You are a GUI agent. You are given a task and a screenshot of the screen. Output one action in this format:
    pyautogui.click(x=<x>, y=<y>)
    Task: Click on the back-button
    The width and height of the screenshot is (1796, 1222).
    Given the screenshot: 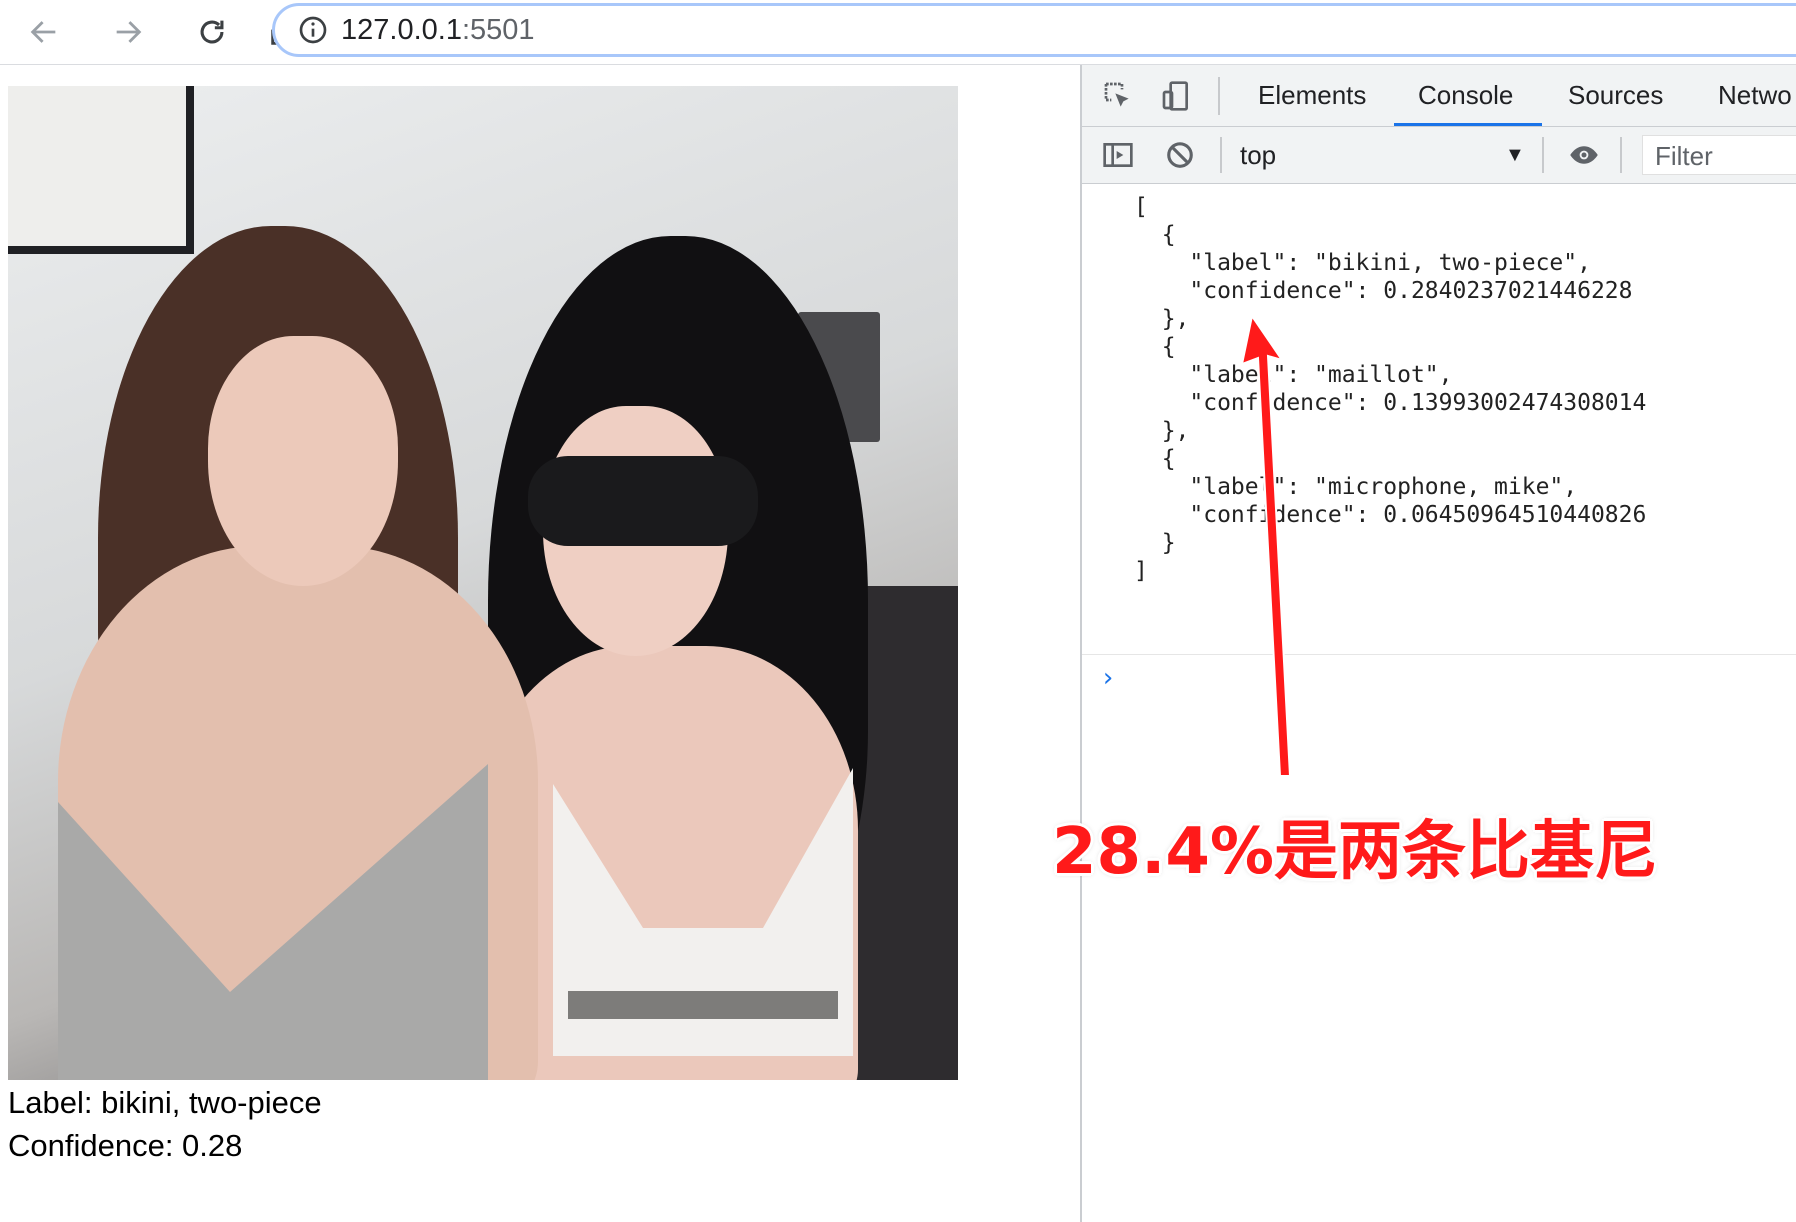 What is the action you would take?
    pyautogui.click(x=44, y=32)
    